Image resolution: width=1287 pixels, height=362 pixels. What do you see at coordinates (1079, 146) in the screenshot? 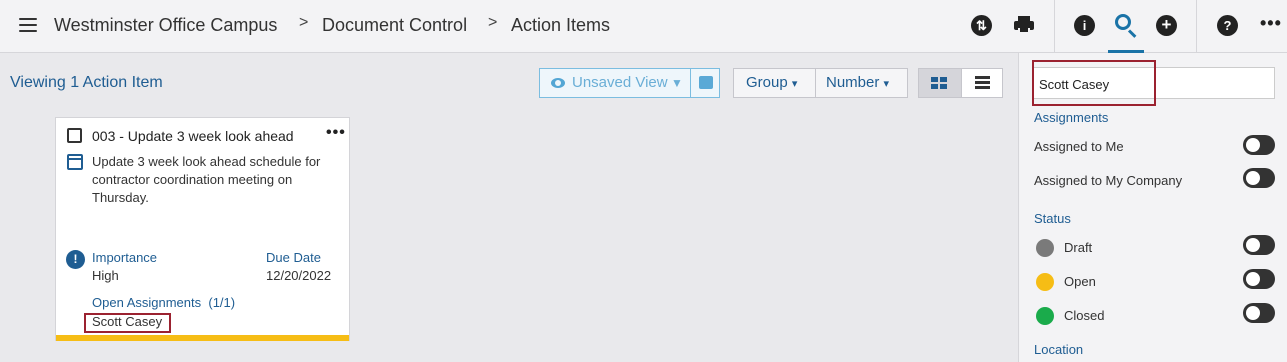
I see `assigned-to-me-label: Assigned to Me` at bounding box center [1079, 146].